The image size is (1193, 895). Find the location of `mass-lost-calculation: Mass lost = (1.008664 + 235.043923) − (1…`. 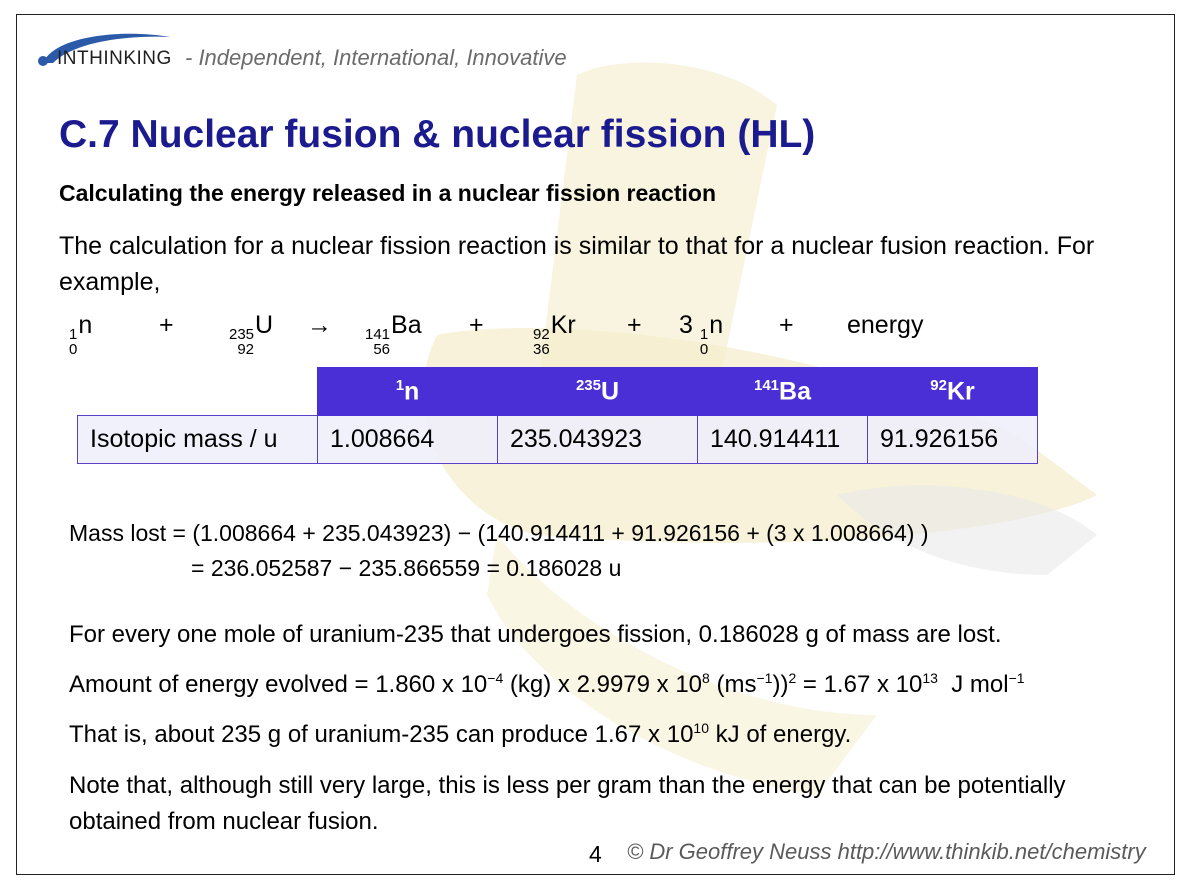

mass-lost-calculation: Mass lost = (1.008664 + 235.043923) − (1… is located at coordinates (499, 533).